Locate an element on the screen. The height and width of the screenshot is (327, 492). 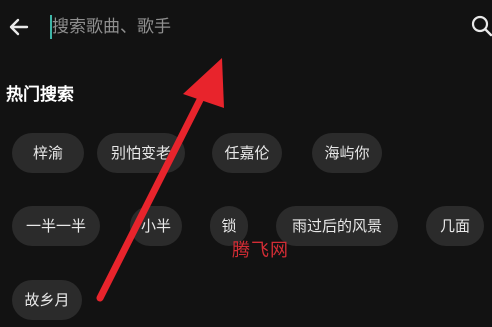
hot-search-chip: 雨过后的风景 is located at coordinates (337, 226).